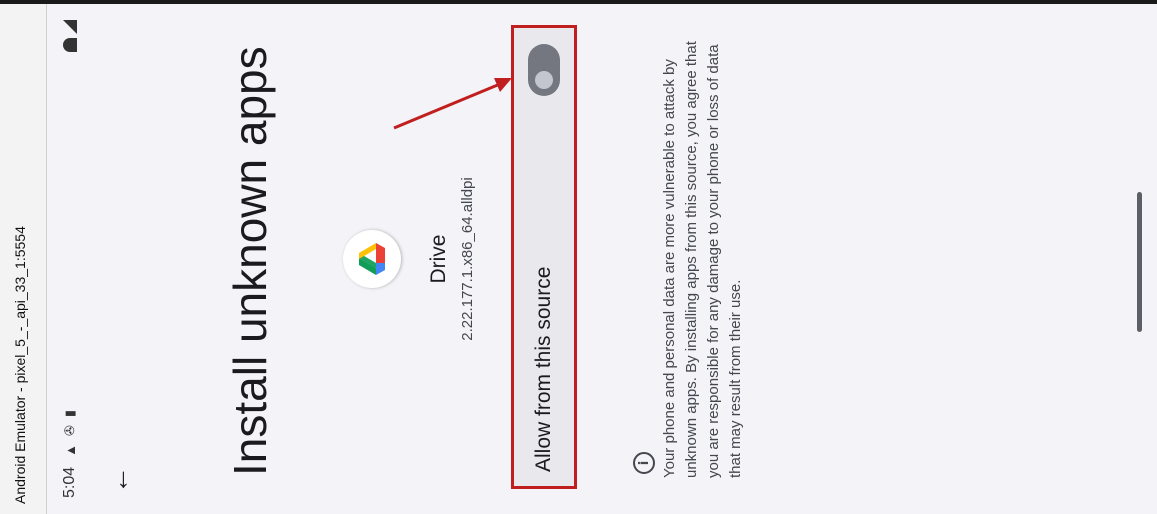  I want to click on page-title: Install unknown apps, so click(250, 261).